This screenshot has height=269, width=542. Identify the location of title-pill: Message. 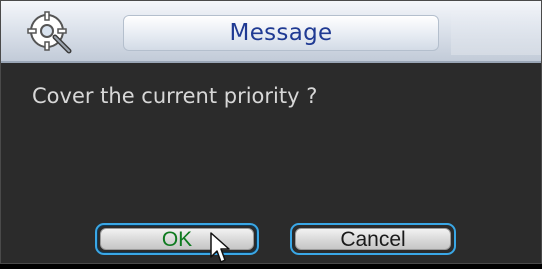
(281, 33).